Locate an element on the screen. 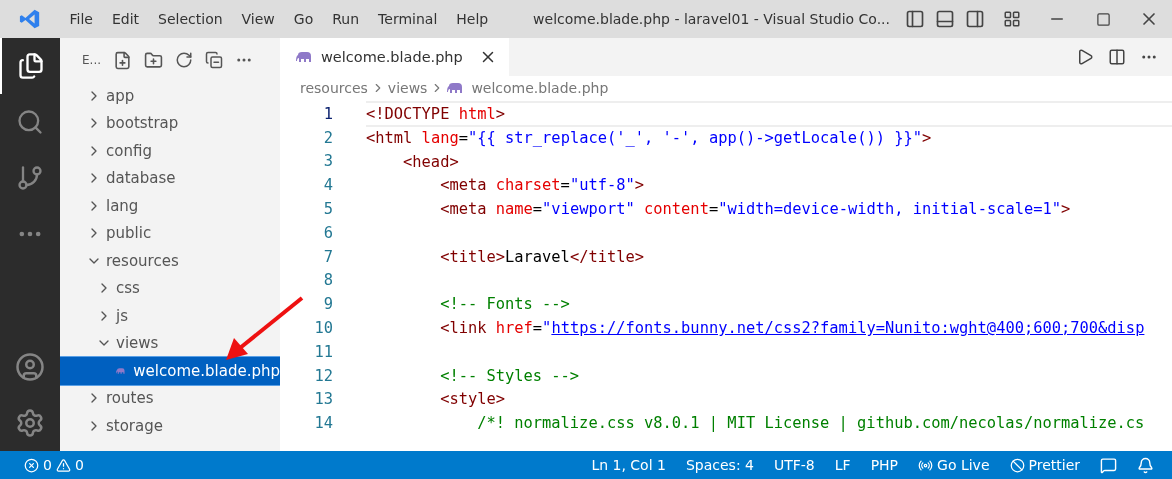 The height and width of the screenshot is (479, 1172). code-line: <!-- Styles --> is located at coordinates (510, 376).